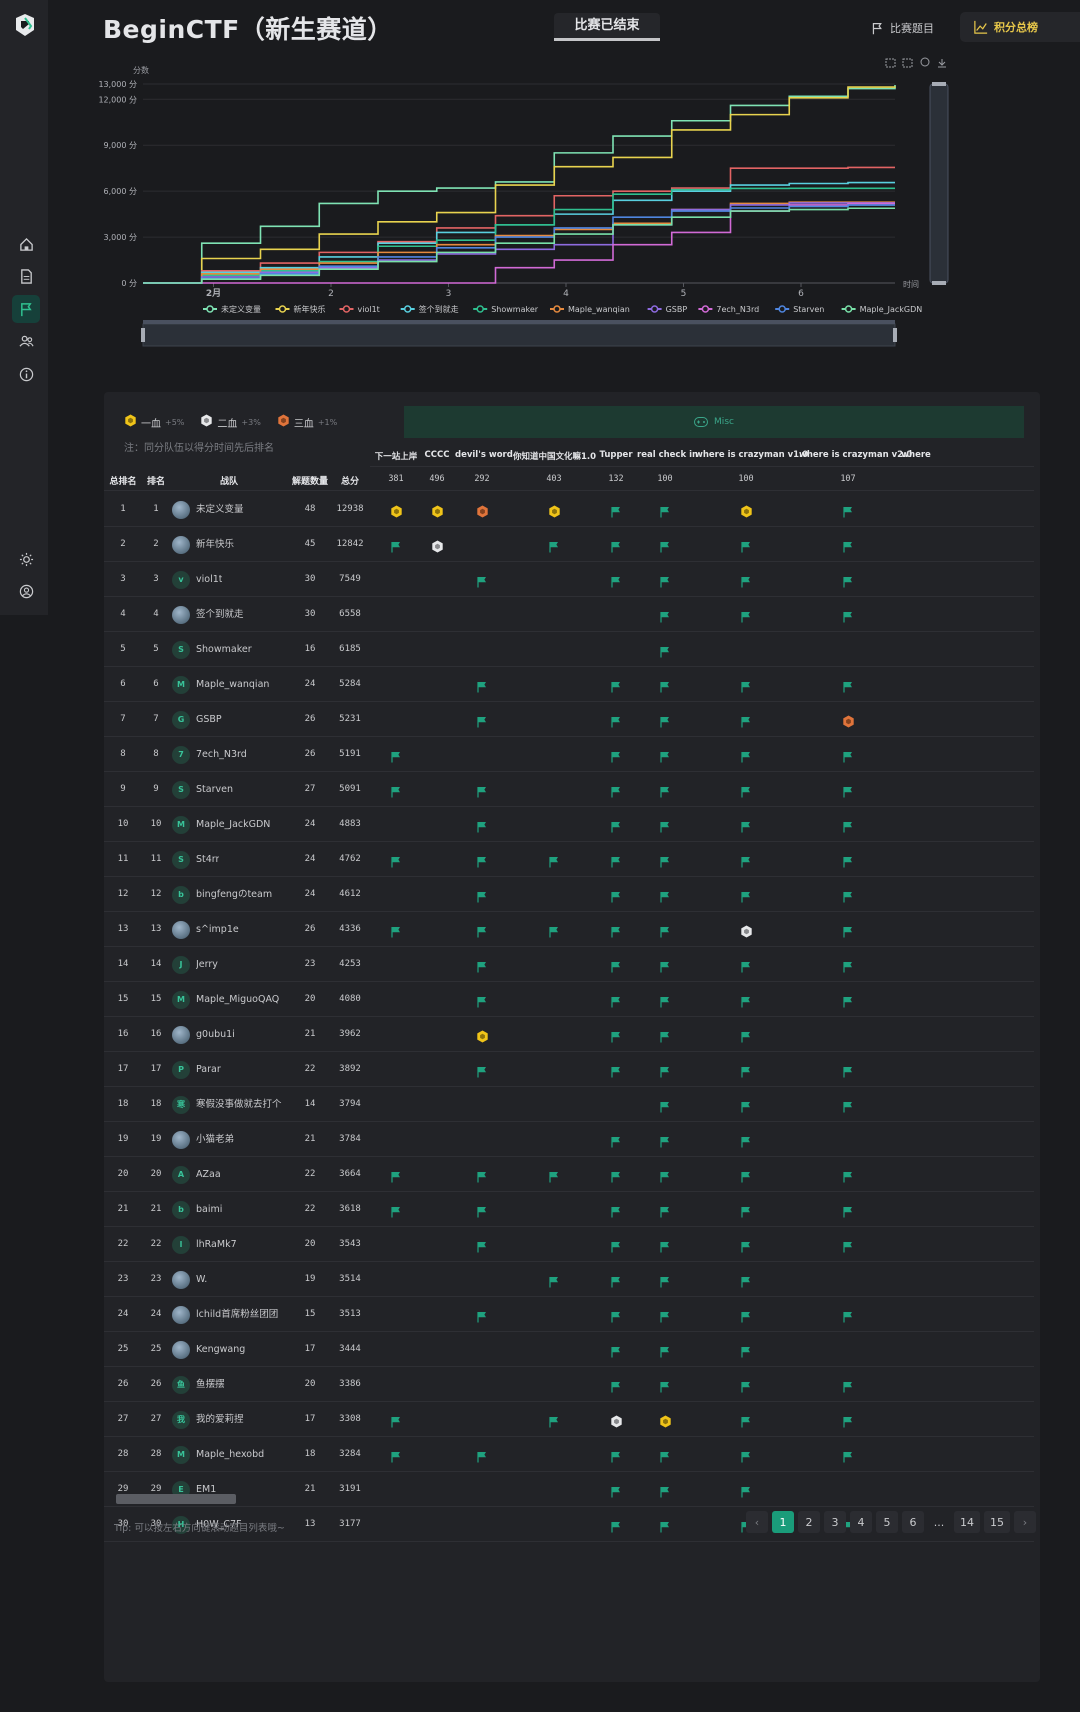 The image size is (1080, 1712). I want to click on logo-icon, so click(25, 25).